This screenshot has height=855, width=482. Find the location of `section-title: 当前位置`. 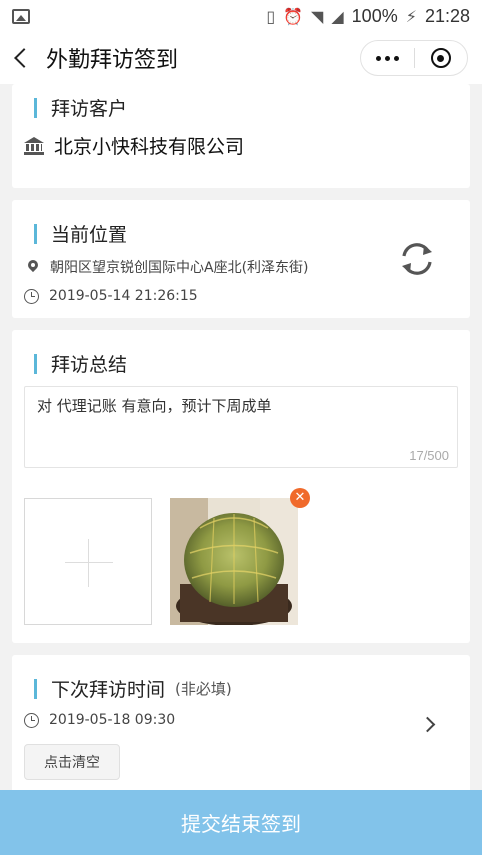

section-title: 当前位置 is located at coordinates (89, 235).